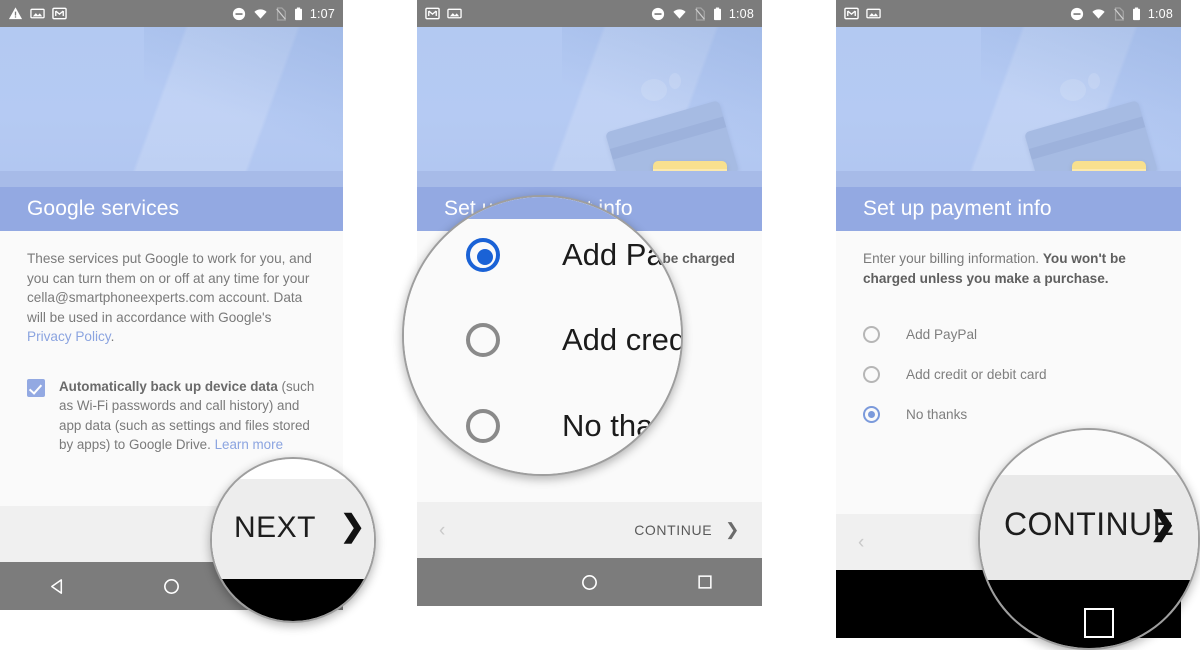  What do you see at coordinates (871, 414) in the screenshot?
I see `radio-no-thanks` at bounding box center [871, 414].